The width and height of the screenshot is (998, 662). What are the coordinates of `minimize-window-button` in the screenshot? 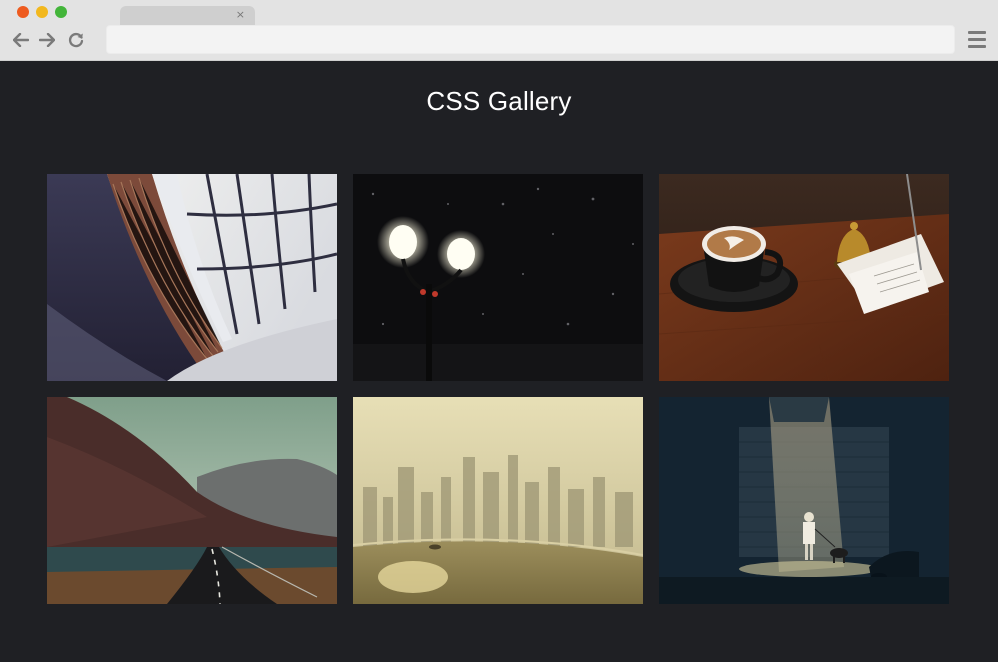 It's located at (42, 12).